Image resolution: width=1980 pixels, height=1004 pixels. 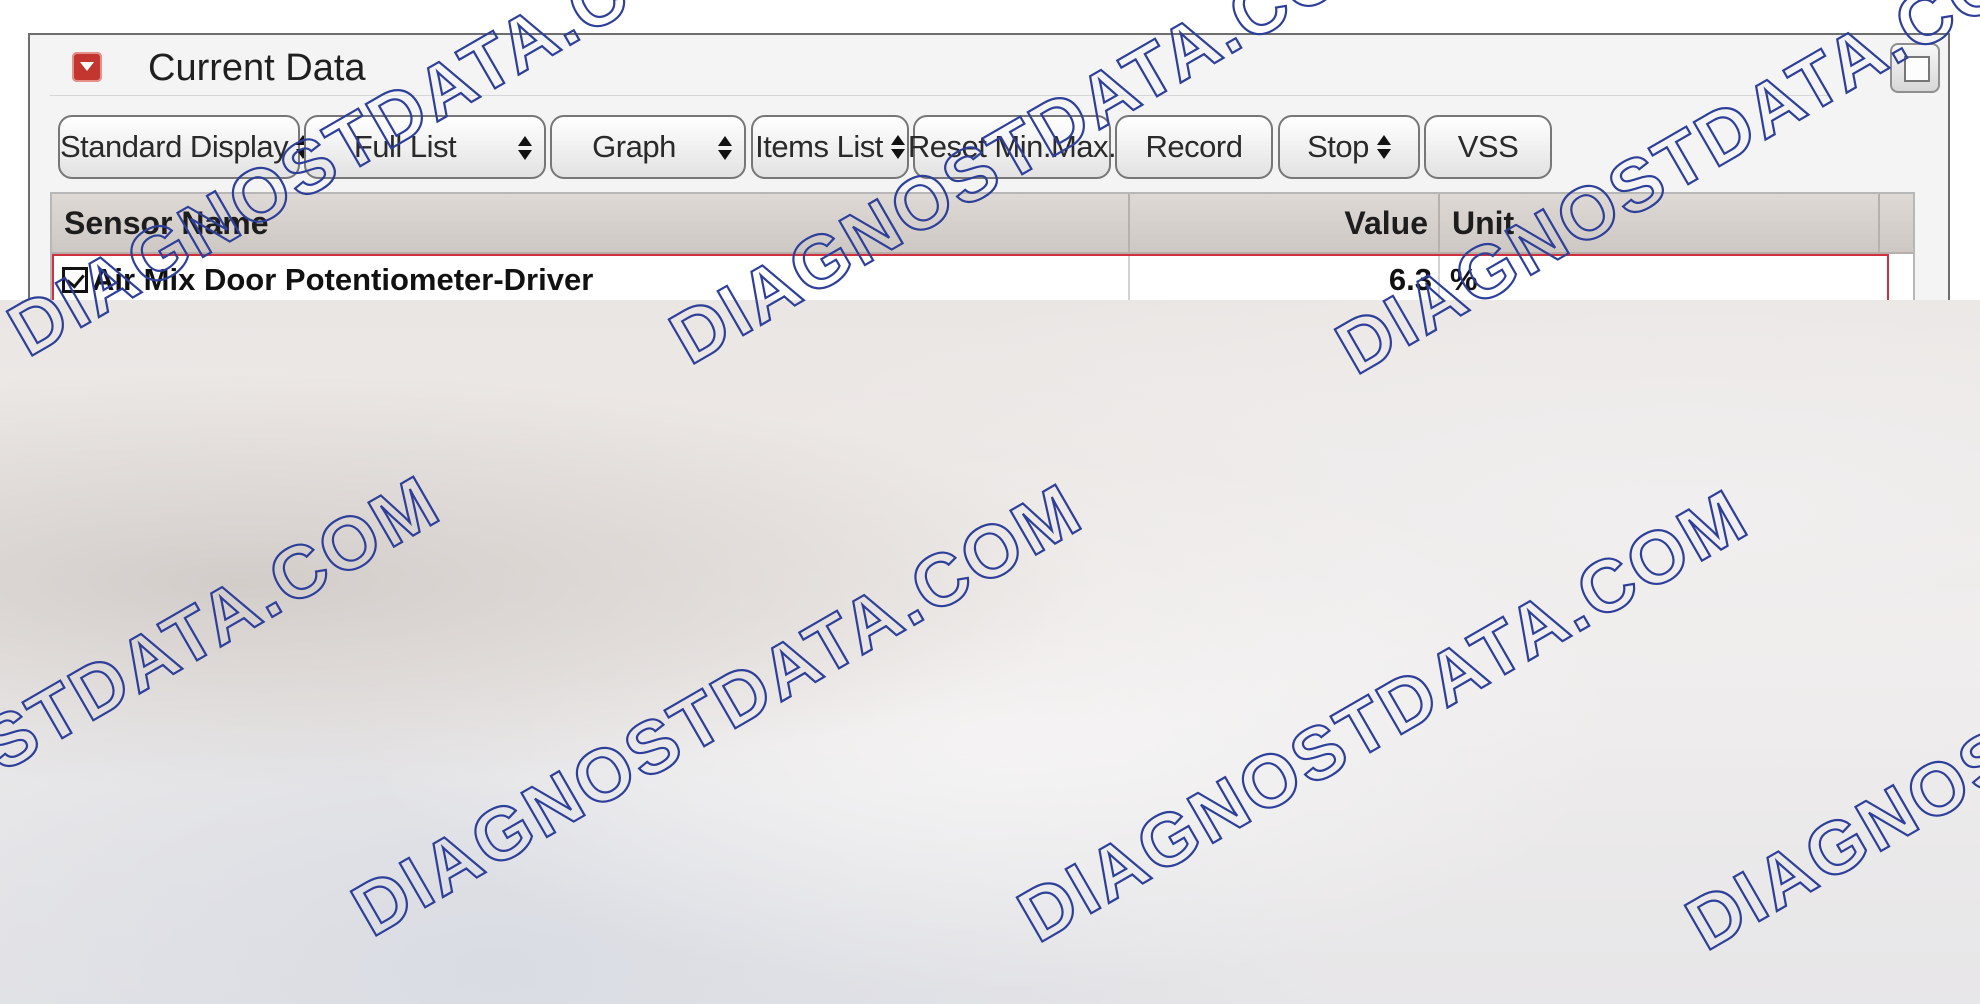 What do you see at coordinates (1410, 279) in the screenshot?
I see `sensor-value: 6.3` at bounding box center [1410, 279].